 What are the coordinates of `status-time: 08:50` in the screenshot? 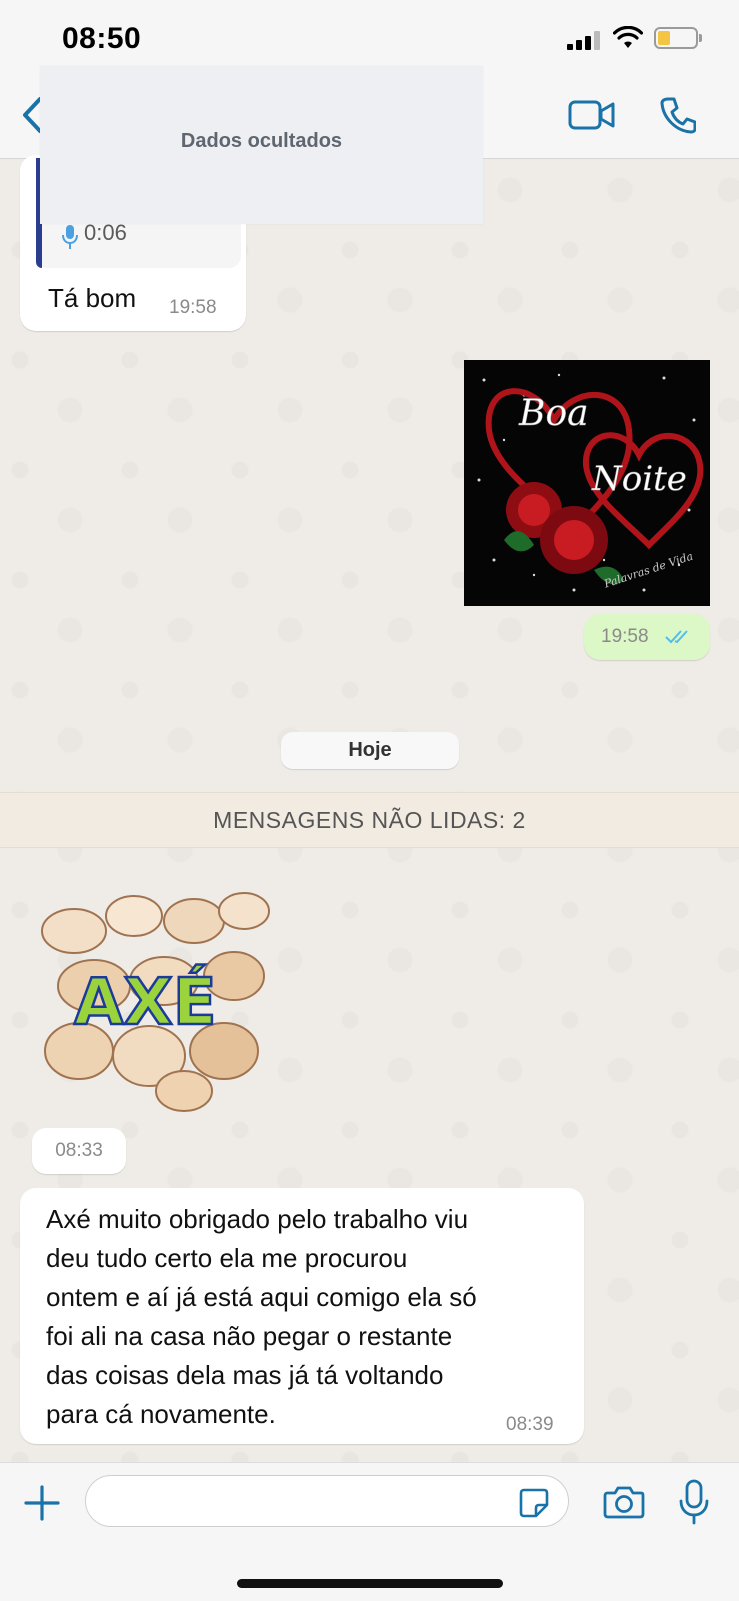 It's located at (102, 38).